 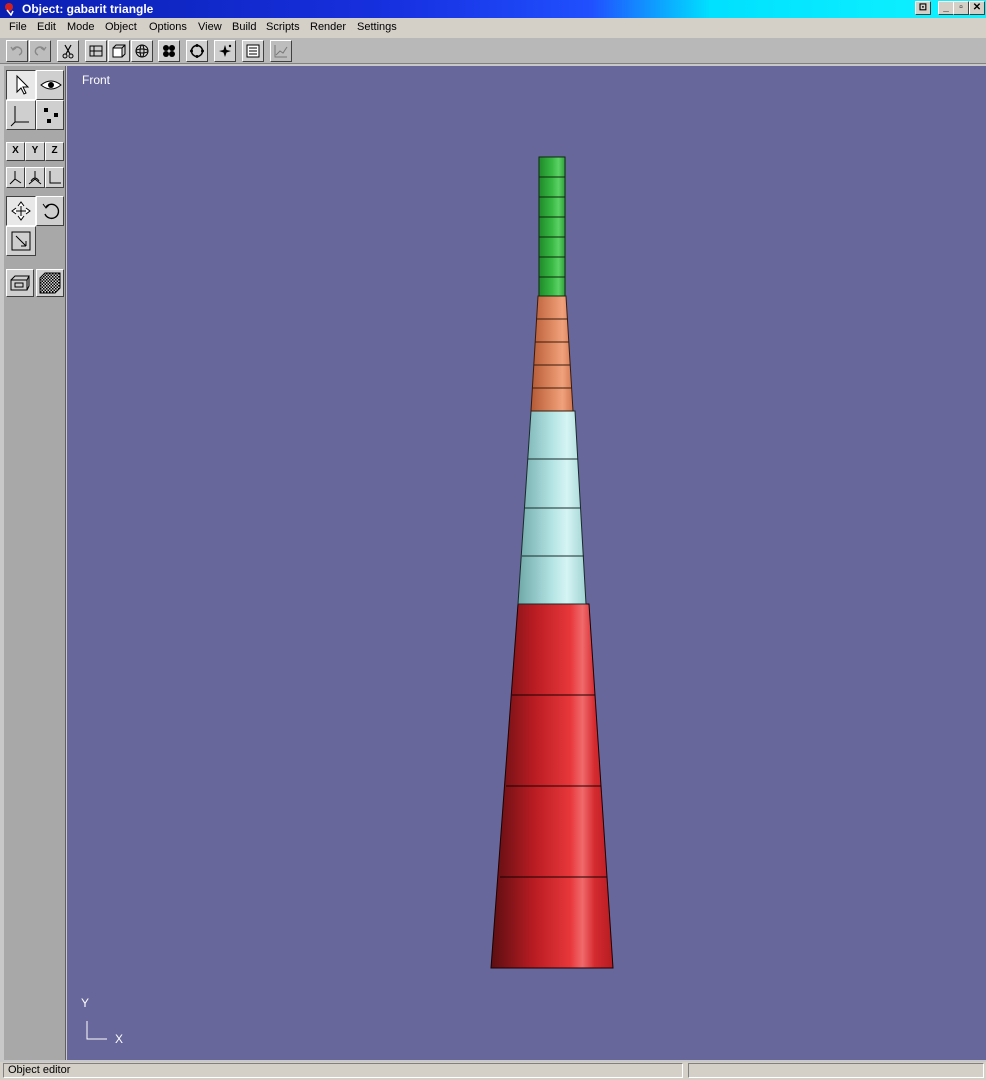 I want to click on loop-icon, so click(x=197, y=51).